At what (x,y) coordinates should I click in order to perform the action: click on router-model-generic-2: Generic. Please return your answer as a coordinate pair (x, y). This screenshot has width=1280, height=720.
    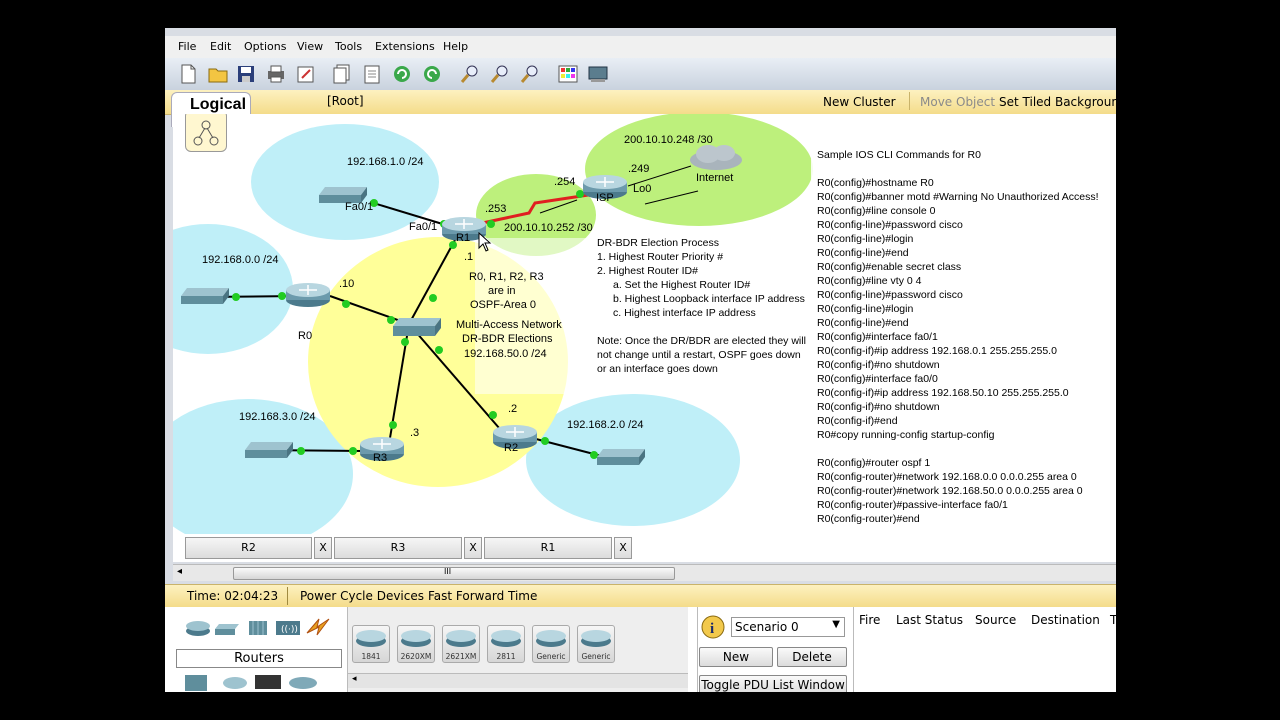
    Looking at the image, I should click on (596, 644).